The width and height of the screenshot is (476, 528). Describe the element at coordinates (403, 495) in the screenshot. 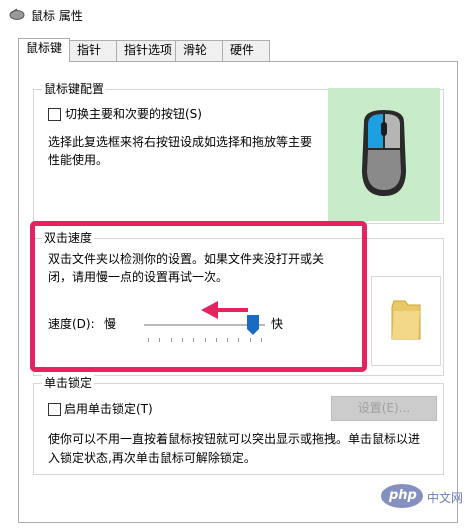

I see `php-logo-text: php` at that location.